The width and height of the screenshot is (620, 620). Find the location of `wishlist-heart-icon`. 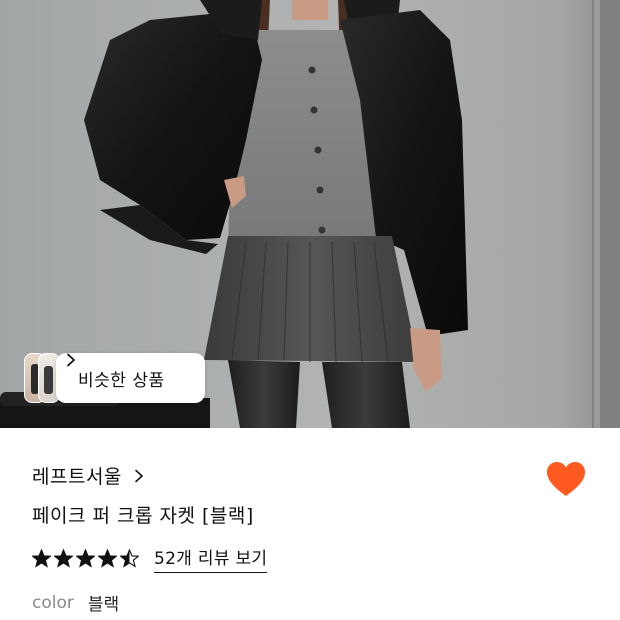

wishlist-heart-icon is located at coordinates (566, 480).